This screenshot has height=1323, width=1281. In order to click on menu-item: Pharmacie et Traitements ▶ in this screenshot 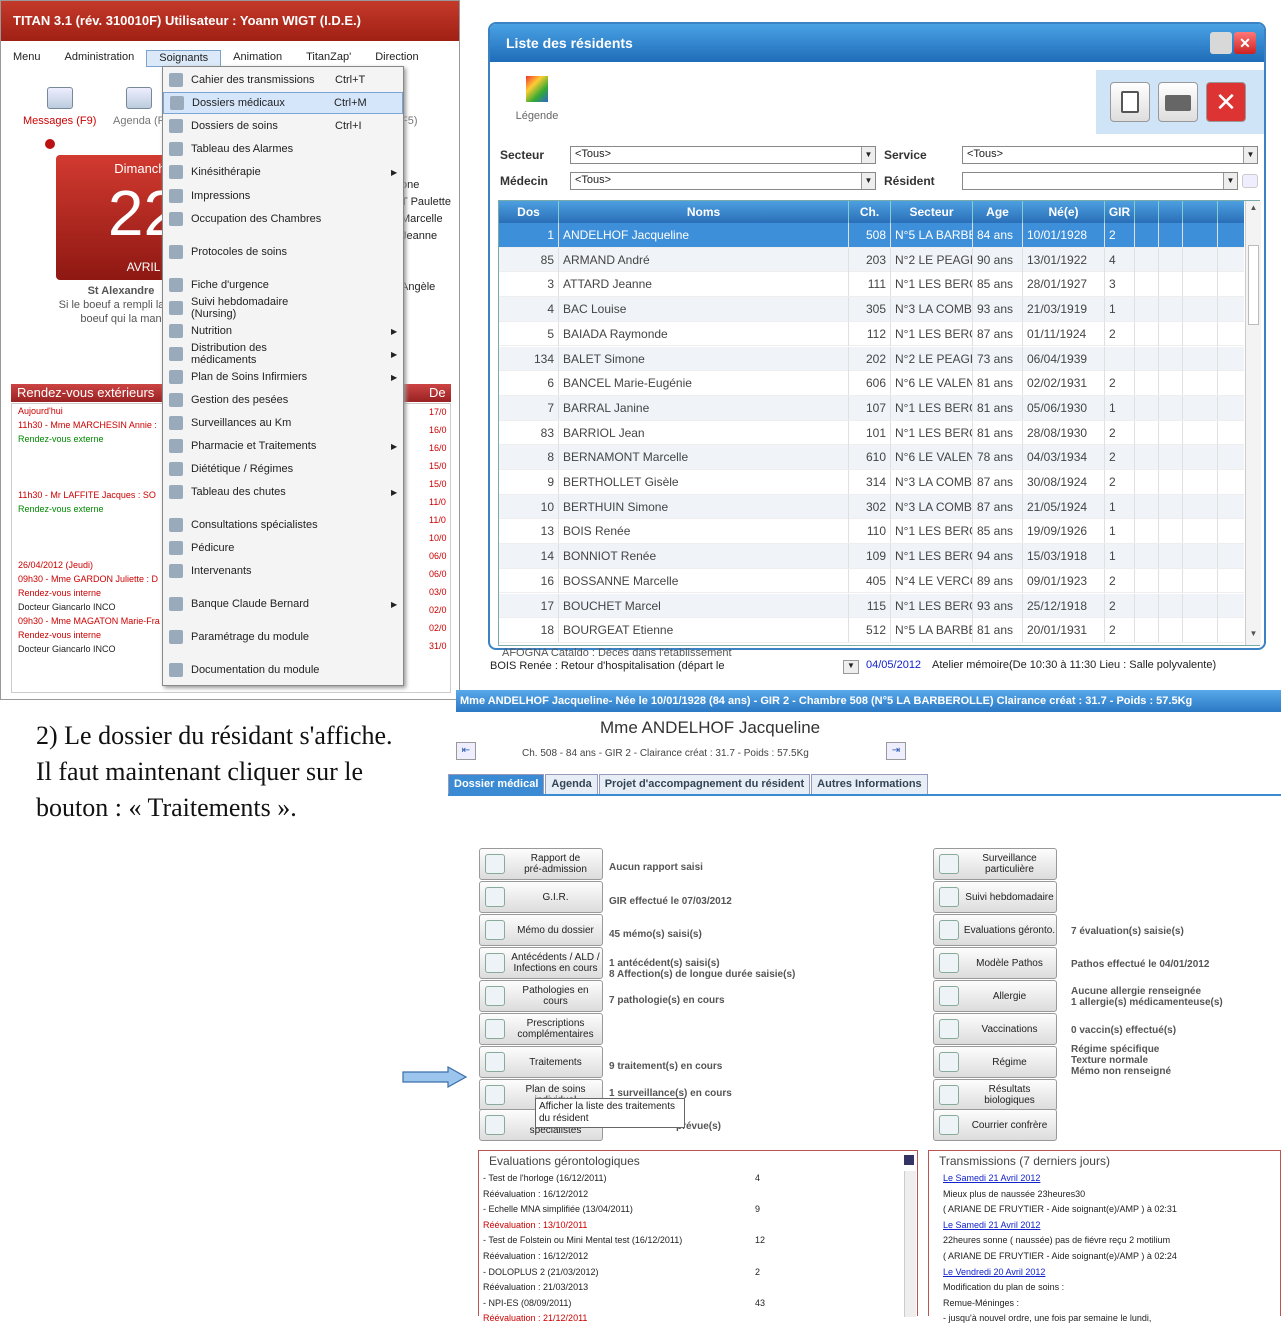, I will do `click(283, 446)`.